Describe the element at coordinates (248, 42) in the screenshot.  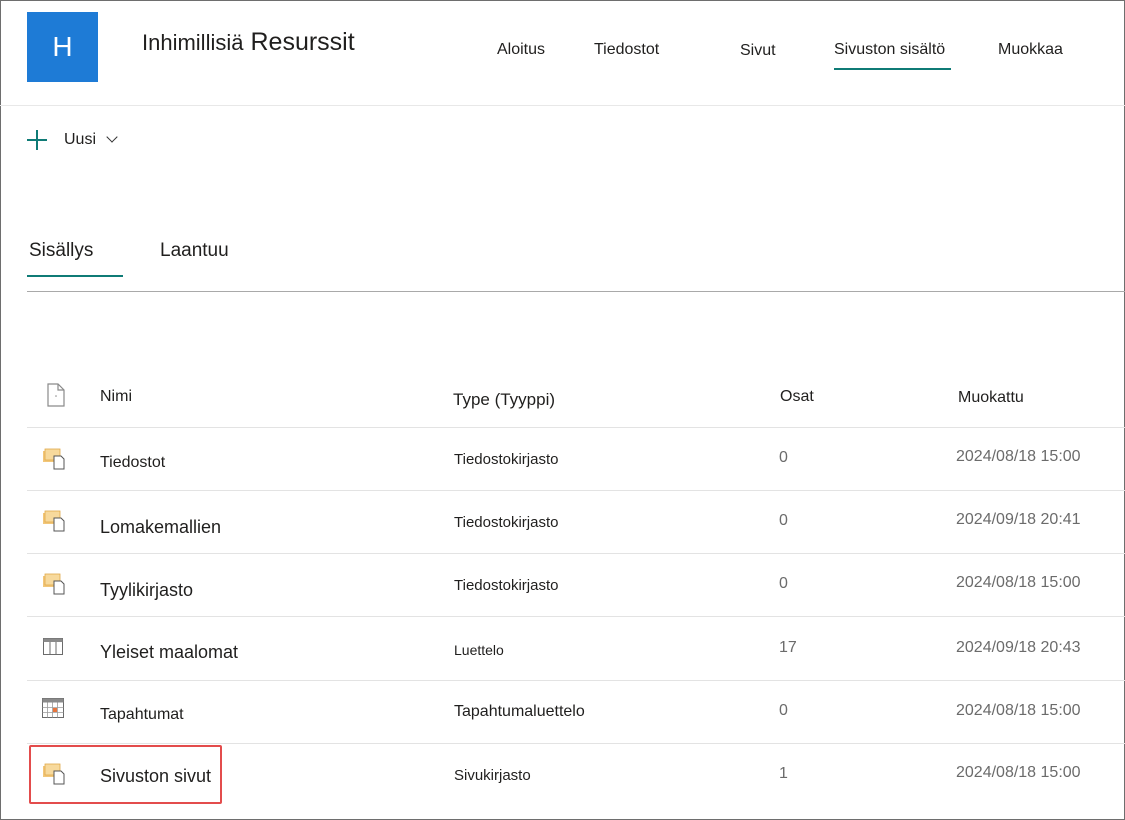
I see `site-title: Inhimillisiä Resurssit` at that location.